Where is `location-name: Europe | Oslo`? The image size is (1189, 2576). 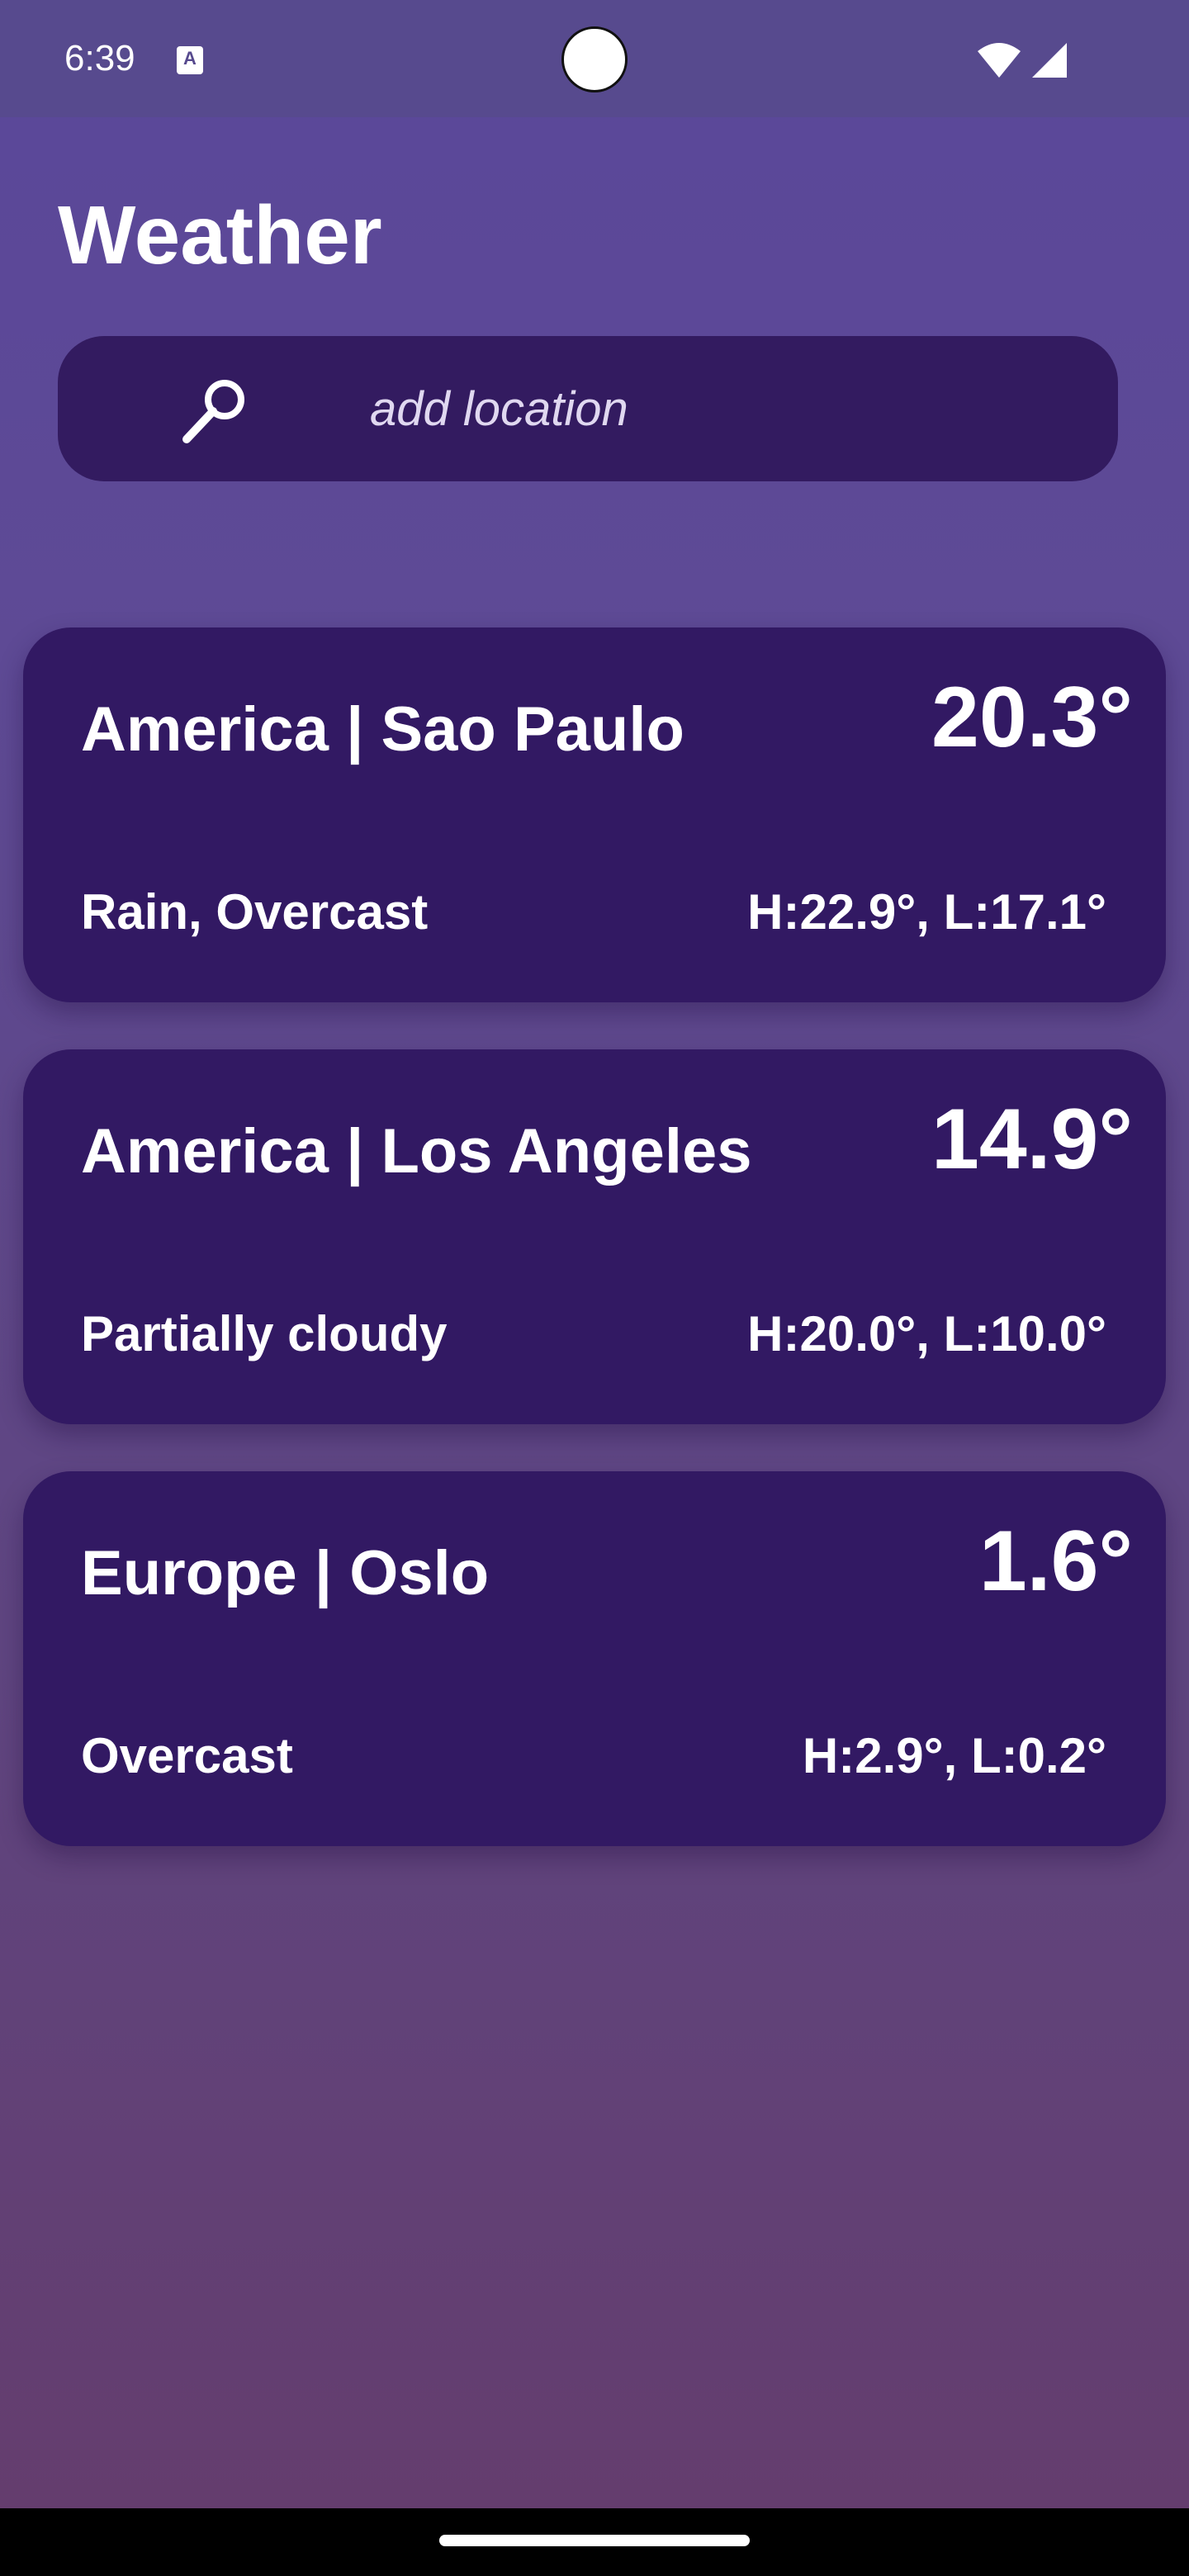 location-name: Europe | Oslo is located at coordinates (285, 1573).